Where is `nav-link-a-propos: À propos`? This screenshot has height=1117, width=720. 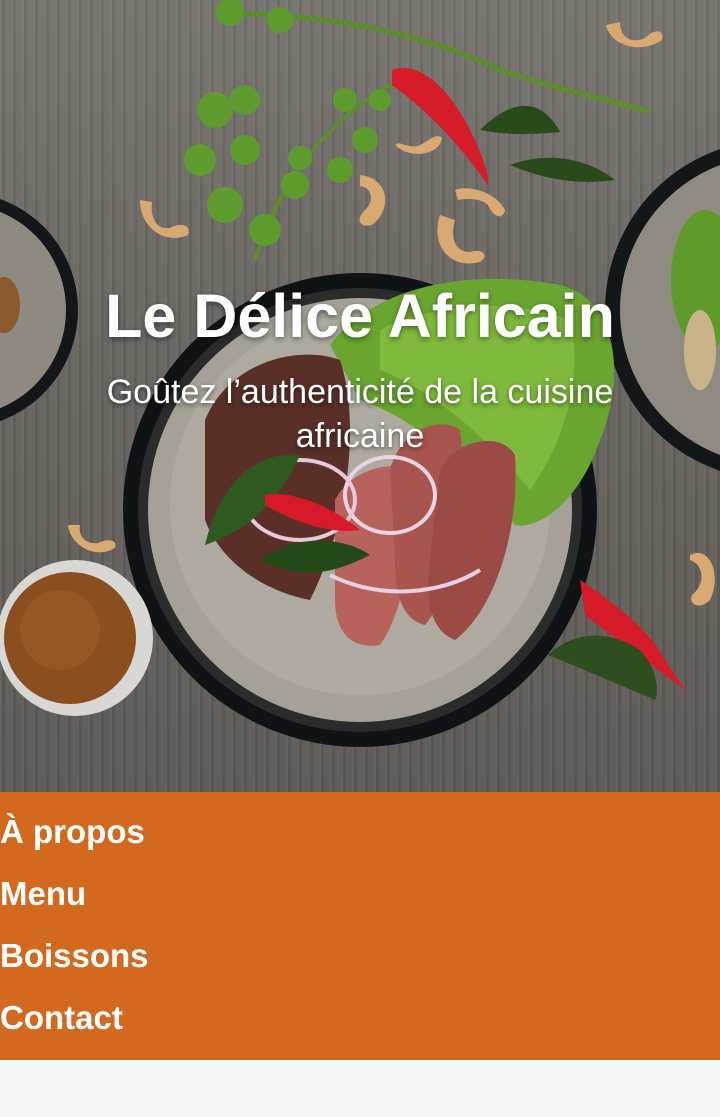
nav-link-a-propos: À propos is located at coordinates (360, 832).